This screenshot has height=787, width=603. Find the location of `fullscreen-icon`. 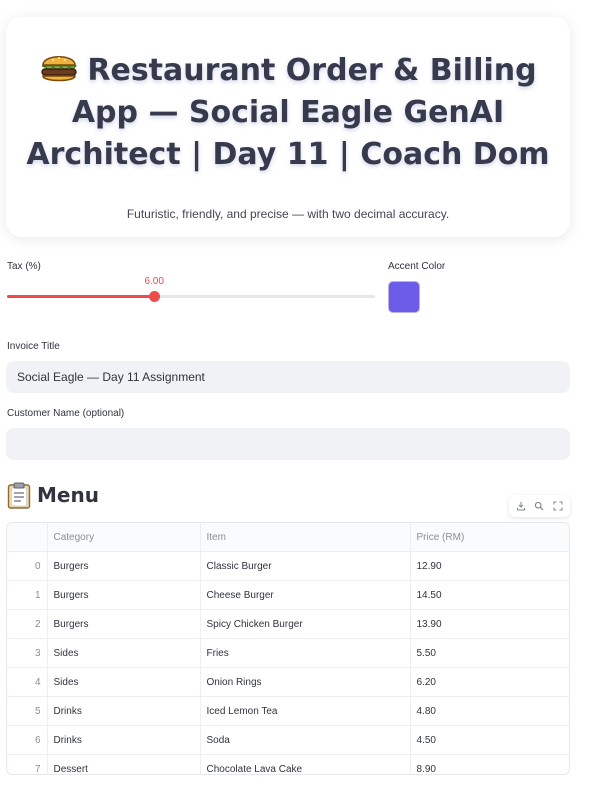

fullscreen-icon is located at coordinates (558, 506).